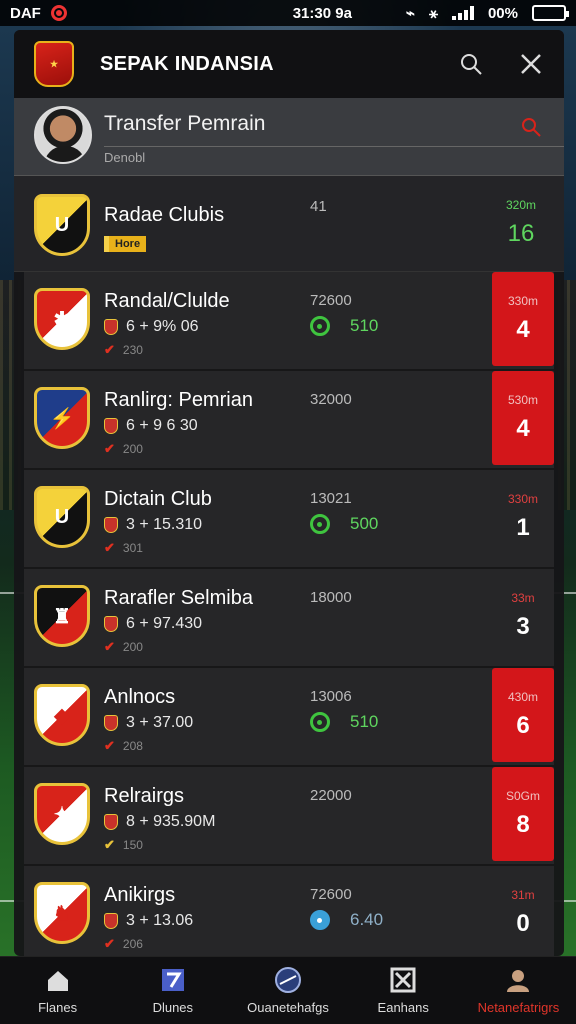  I want to click on battery-icon, so click(550, 13).